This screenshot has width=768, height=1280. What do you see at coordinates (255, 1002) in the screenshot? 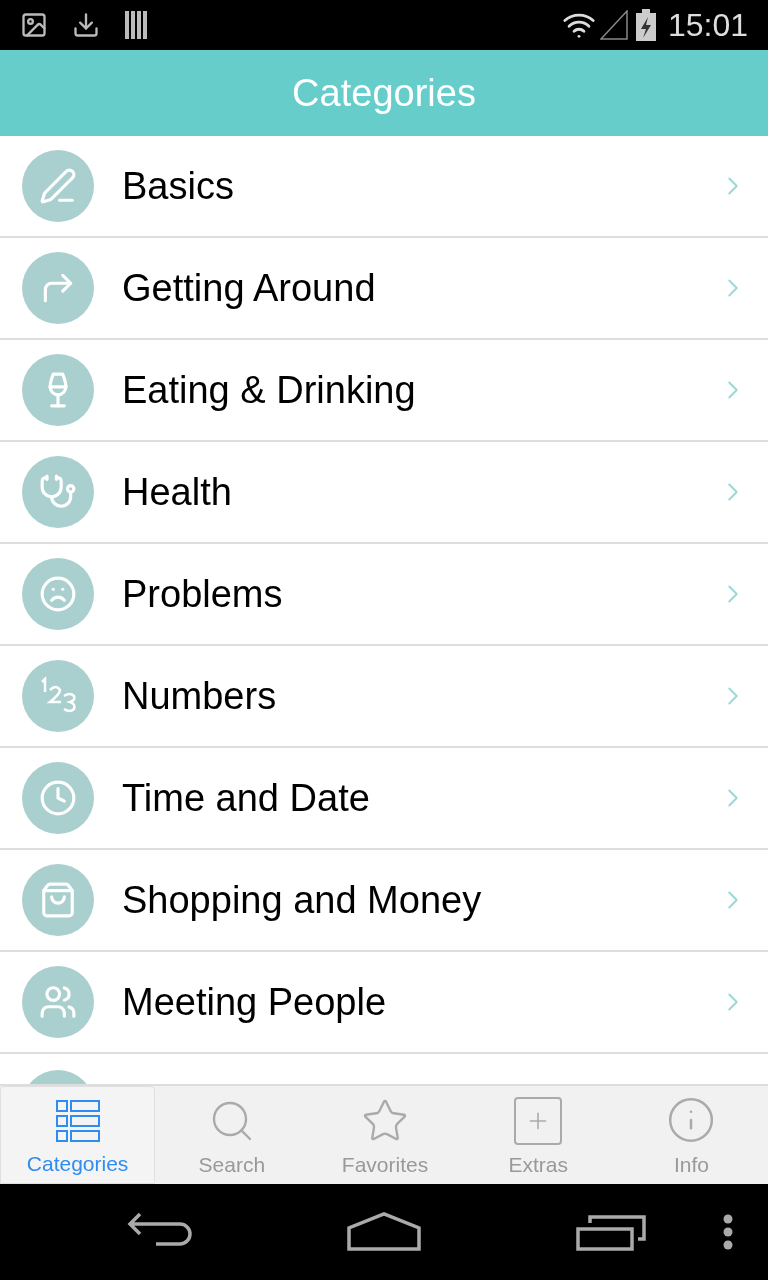
I see `category-label: Meeting People` at bounding box center [255, 1002].